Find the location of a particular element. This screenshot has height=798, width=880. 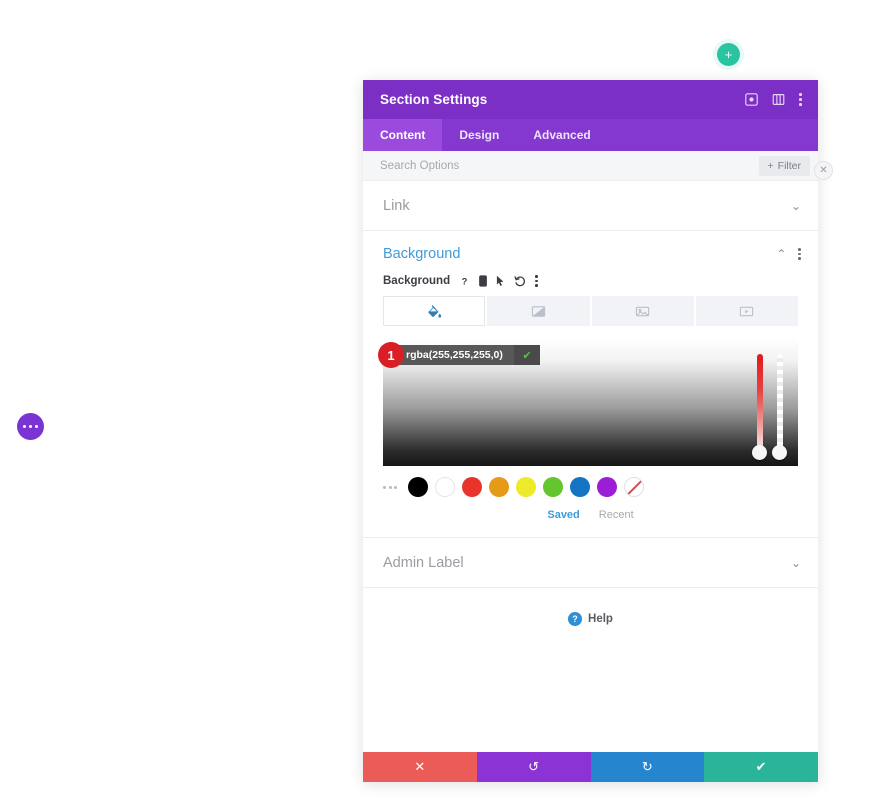

redo-button: ↻ is located at coordinates (647, 767).